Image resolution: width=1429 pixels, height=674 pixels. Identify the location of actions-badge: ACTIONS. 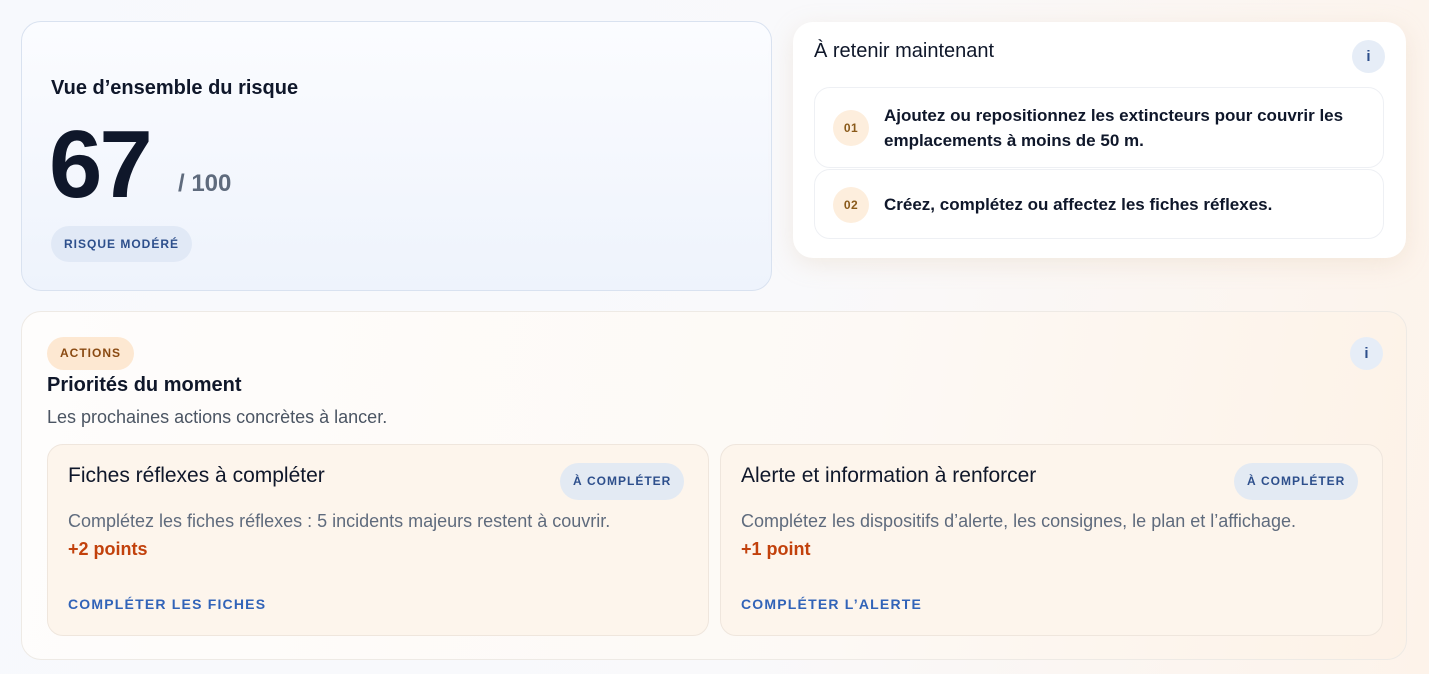
(90, 353).